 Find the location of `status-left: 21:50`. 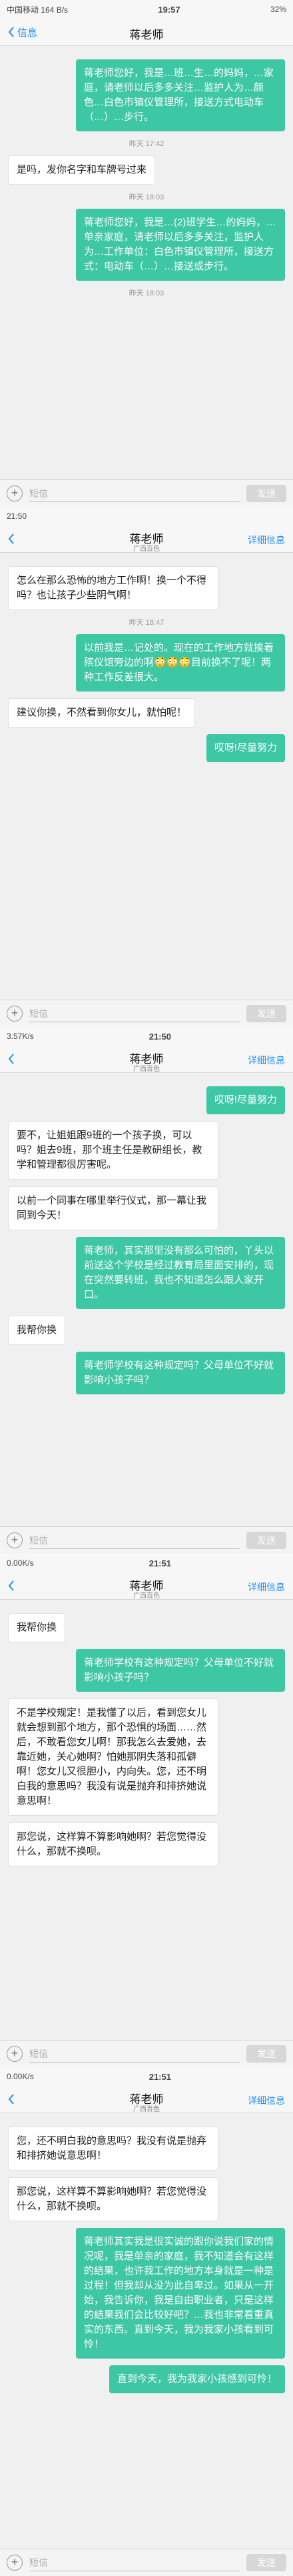

status-left: 21:50 is located at coordinates (17, 516).